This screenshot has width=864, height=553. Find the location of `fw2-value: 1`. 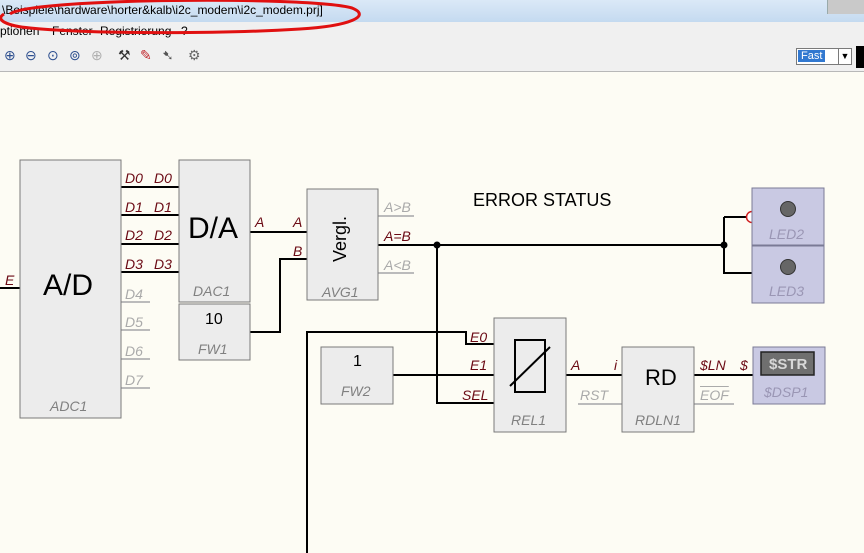

fw2-value: 1 is located at coordinates (357, 361).